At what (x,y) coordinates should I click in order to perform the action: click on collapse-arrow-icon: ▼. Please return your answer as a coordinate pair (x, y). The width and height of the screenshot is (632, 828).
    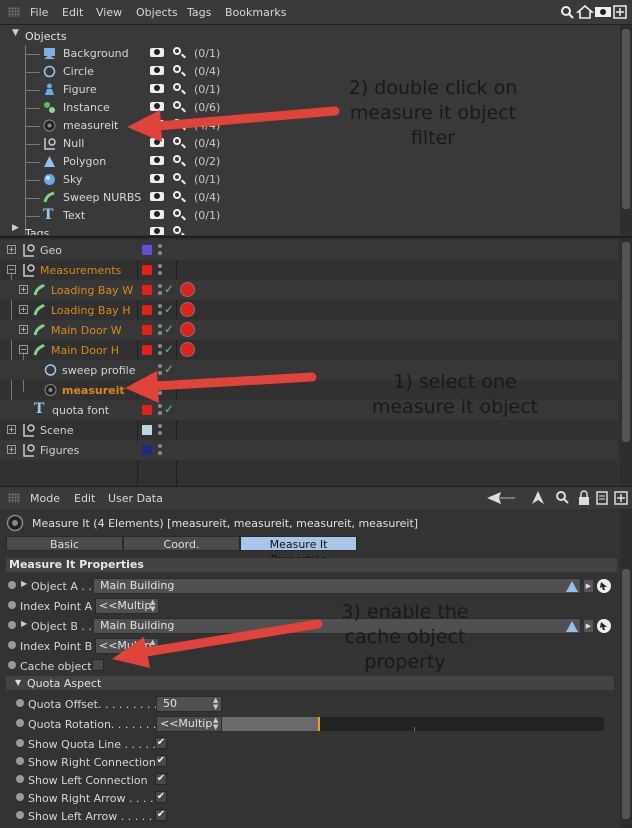
    Looking at the image, I should click on (15, 33).